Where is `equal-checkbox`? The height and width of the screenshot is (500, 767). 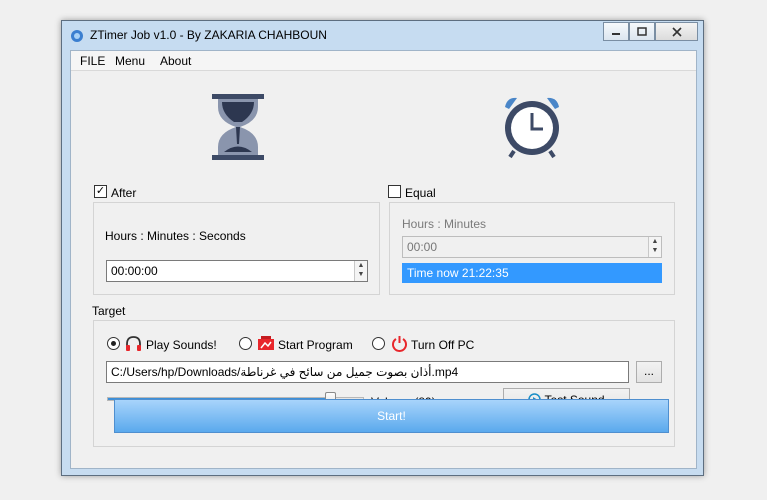 equal-checkbox is located at coordinates (394, 191).